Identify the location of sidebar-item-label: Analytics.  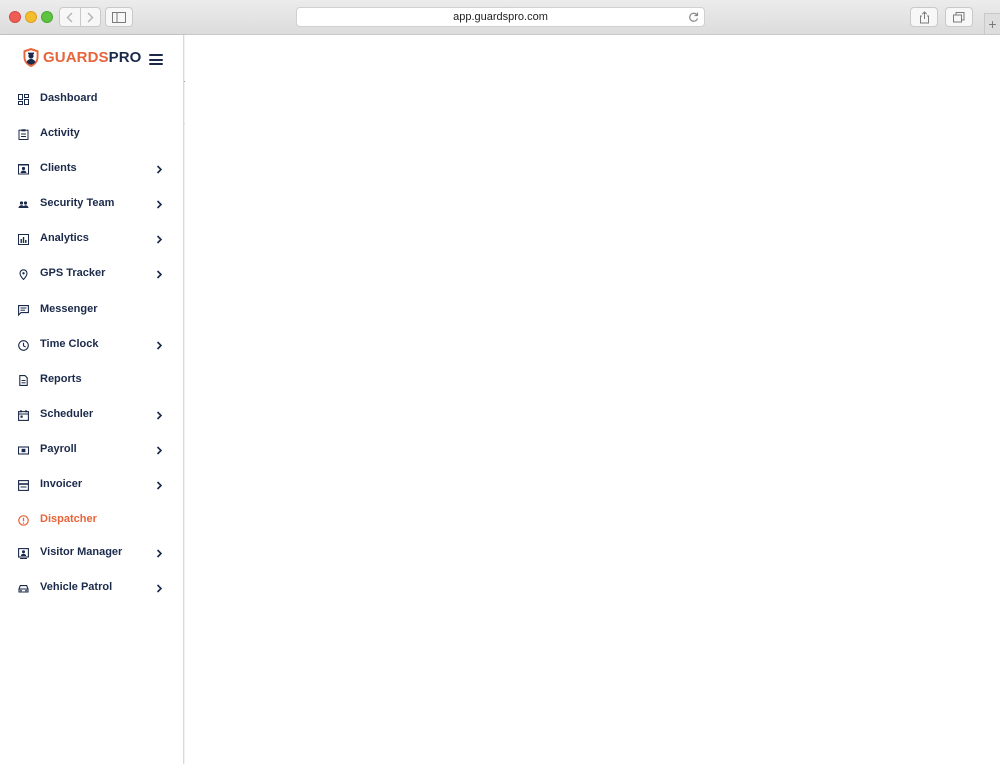
(64, 238).